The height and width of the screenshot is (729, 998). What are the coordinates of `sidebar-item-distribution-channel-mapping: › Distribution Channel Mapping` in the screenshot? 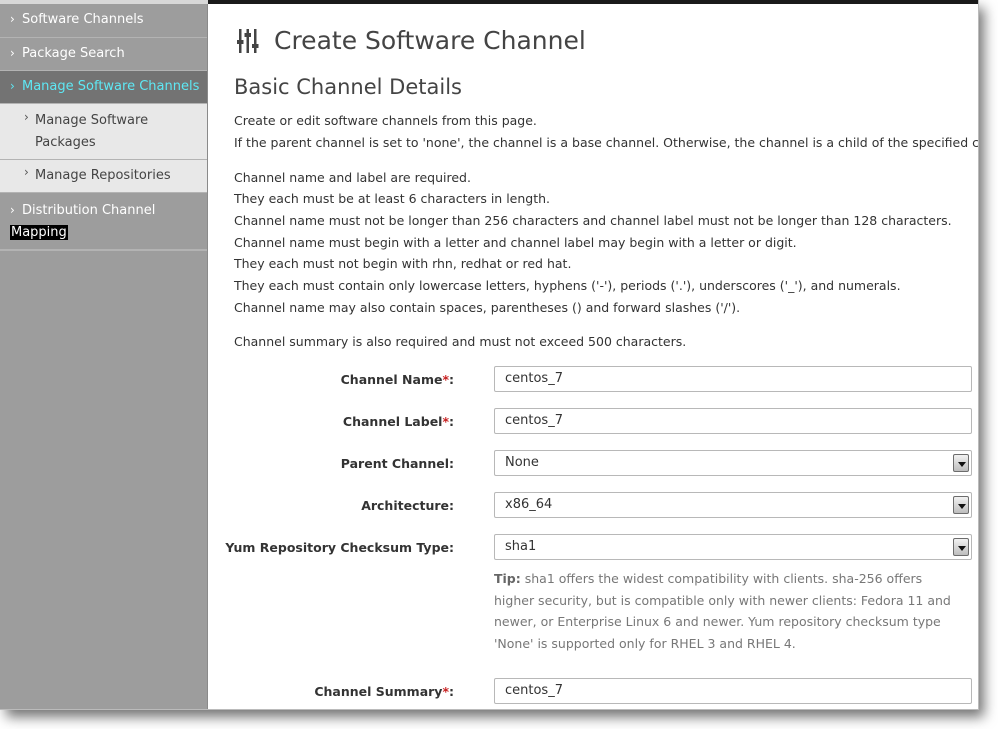 It's located at (103, 222).